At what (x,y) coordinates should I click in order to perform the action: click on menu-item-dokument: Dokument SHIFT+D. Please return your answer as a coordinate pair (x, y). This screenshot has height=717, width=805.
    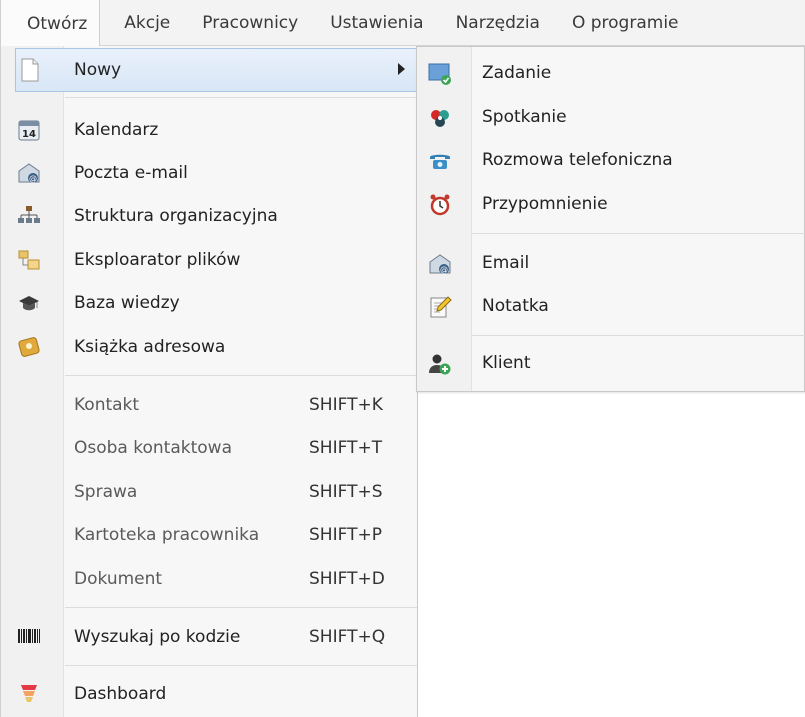
    Looking at the image, I should click on (209, 579).